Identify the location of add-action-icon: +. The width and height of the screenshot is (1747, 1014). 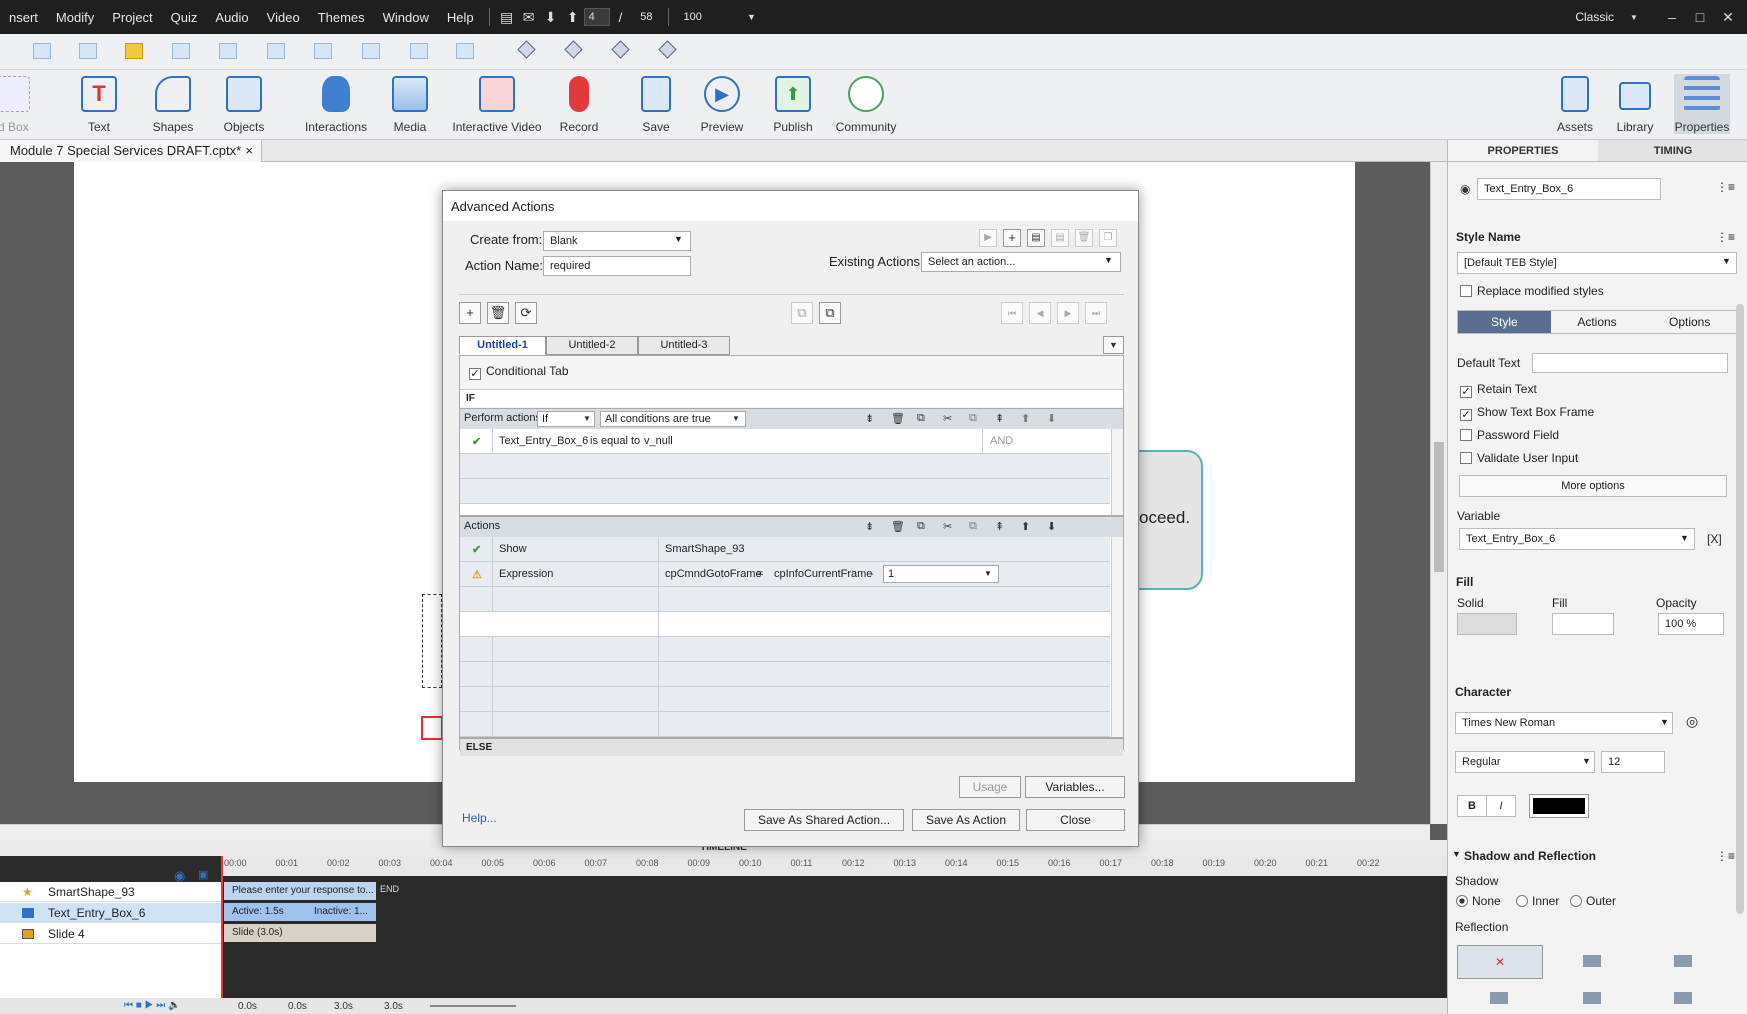
(1012, 238).